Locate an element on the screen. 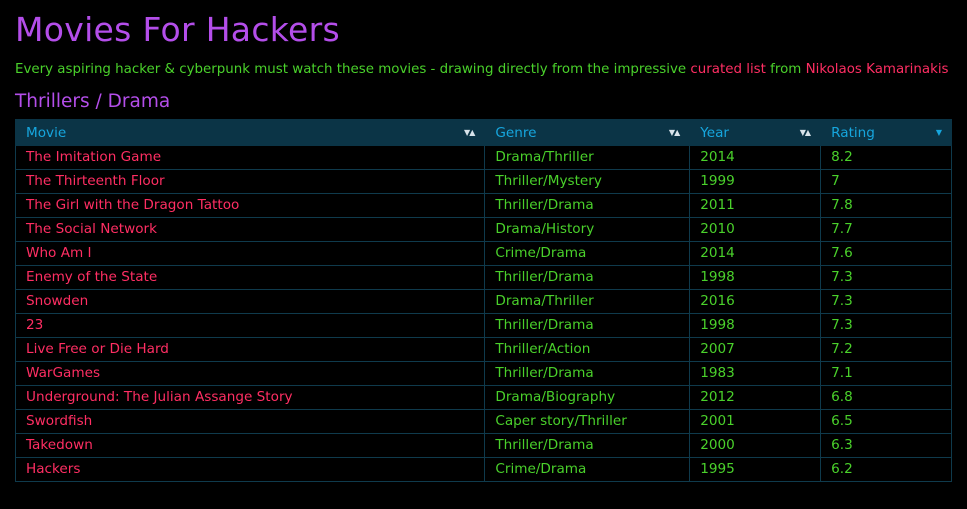 This screenshot has height=509, width=967. rating-cell: 6.3 is located at coordinates (886, 445).